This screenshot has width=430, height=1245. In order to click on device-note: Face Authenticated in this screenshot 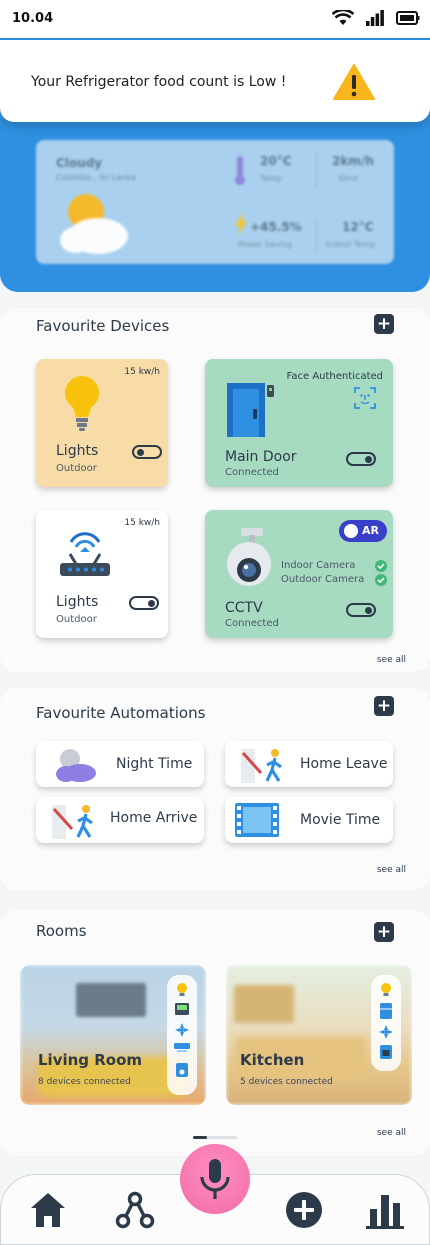, I will do `click(334, 376)`.